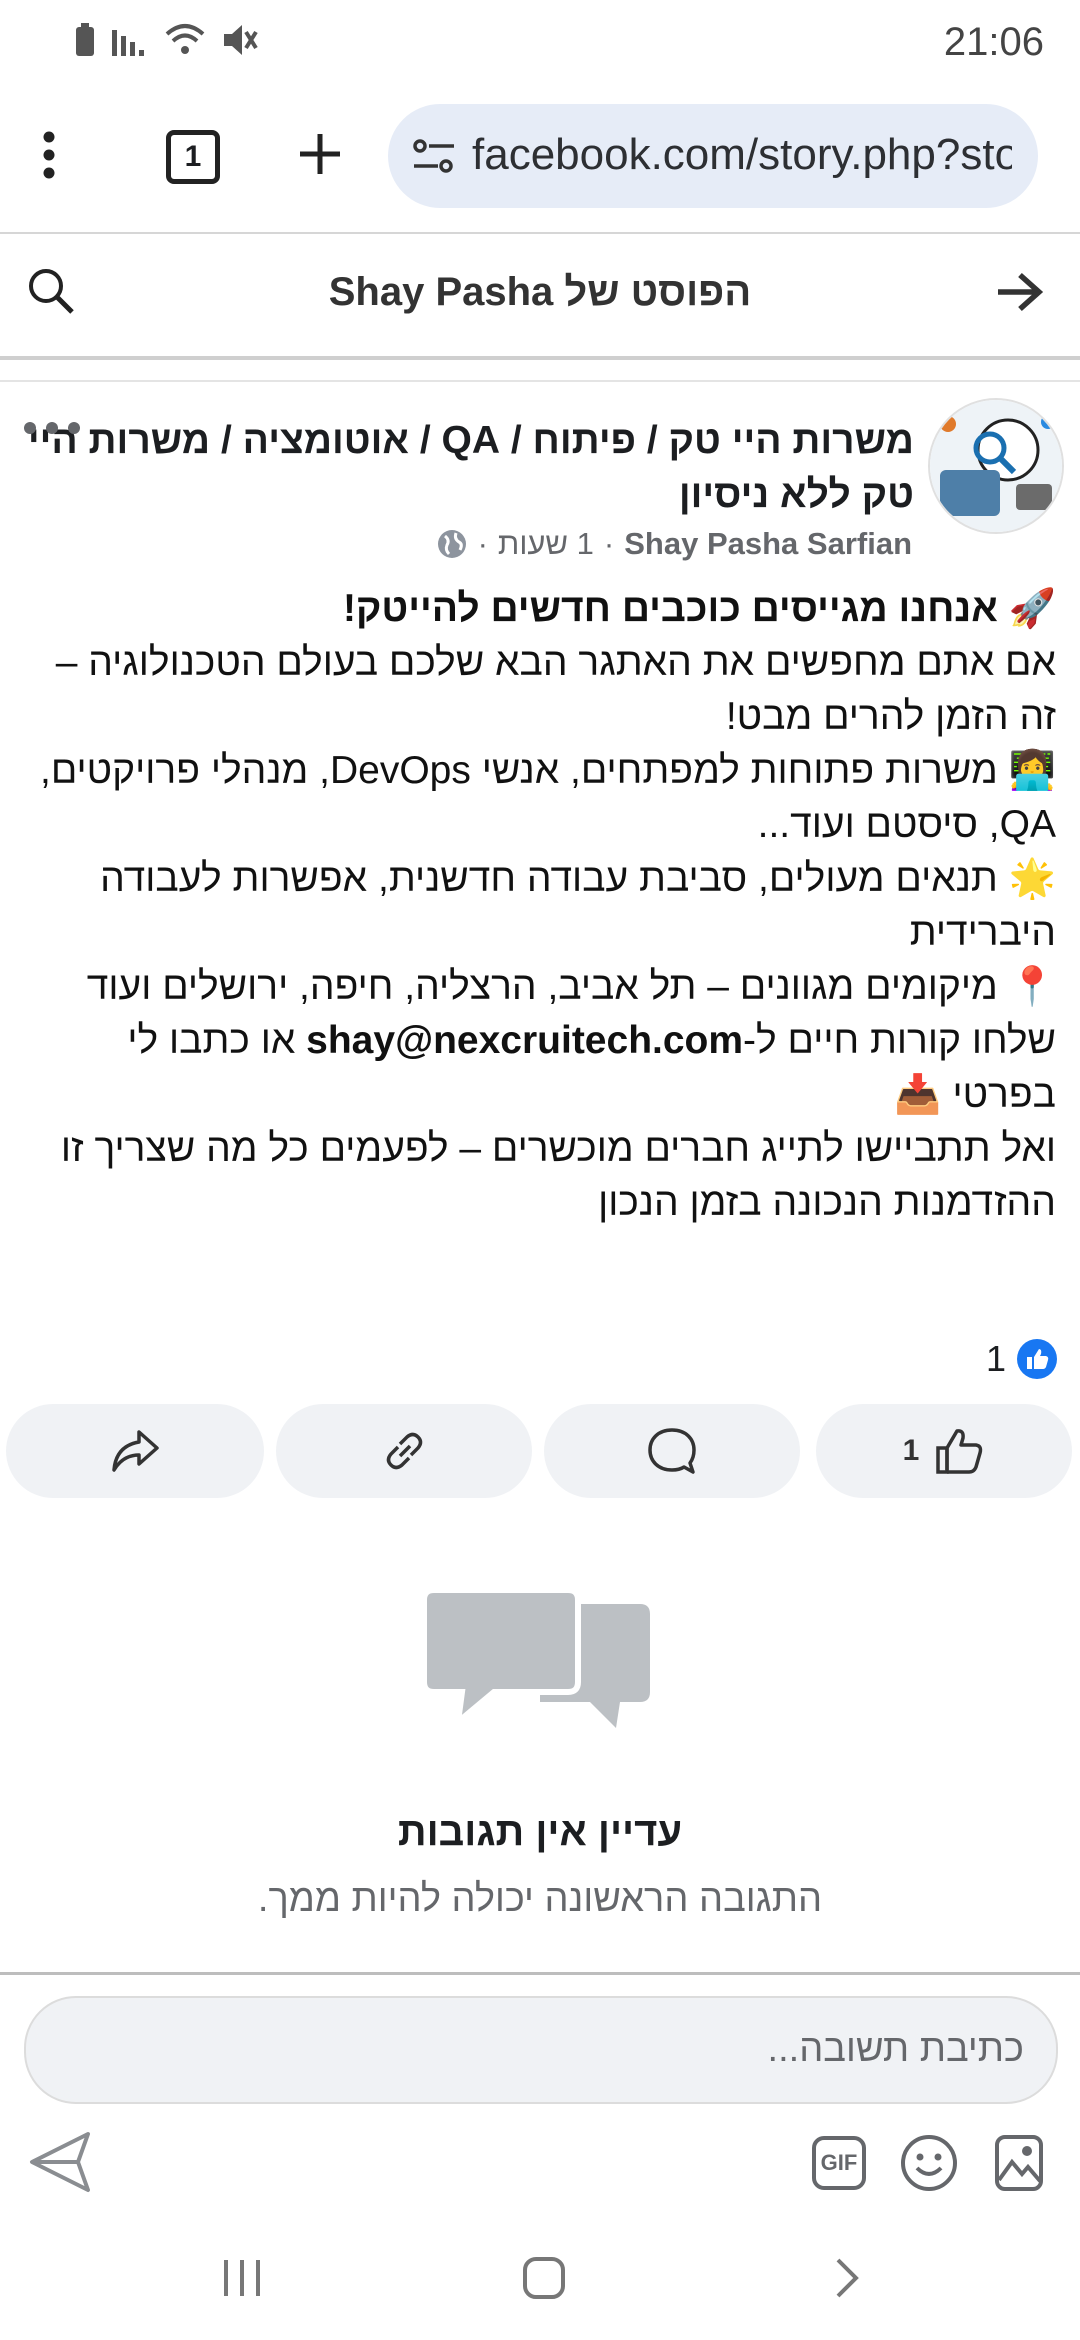 The height and width of the screenshot is (2340, 1080). I want to click on link-icon, so click(404, 1451).